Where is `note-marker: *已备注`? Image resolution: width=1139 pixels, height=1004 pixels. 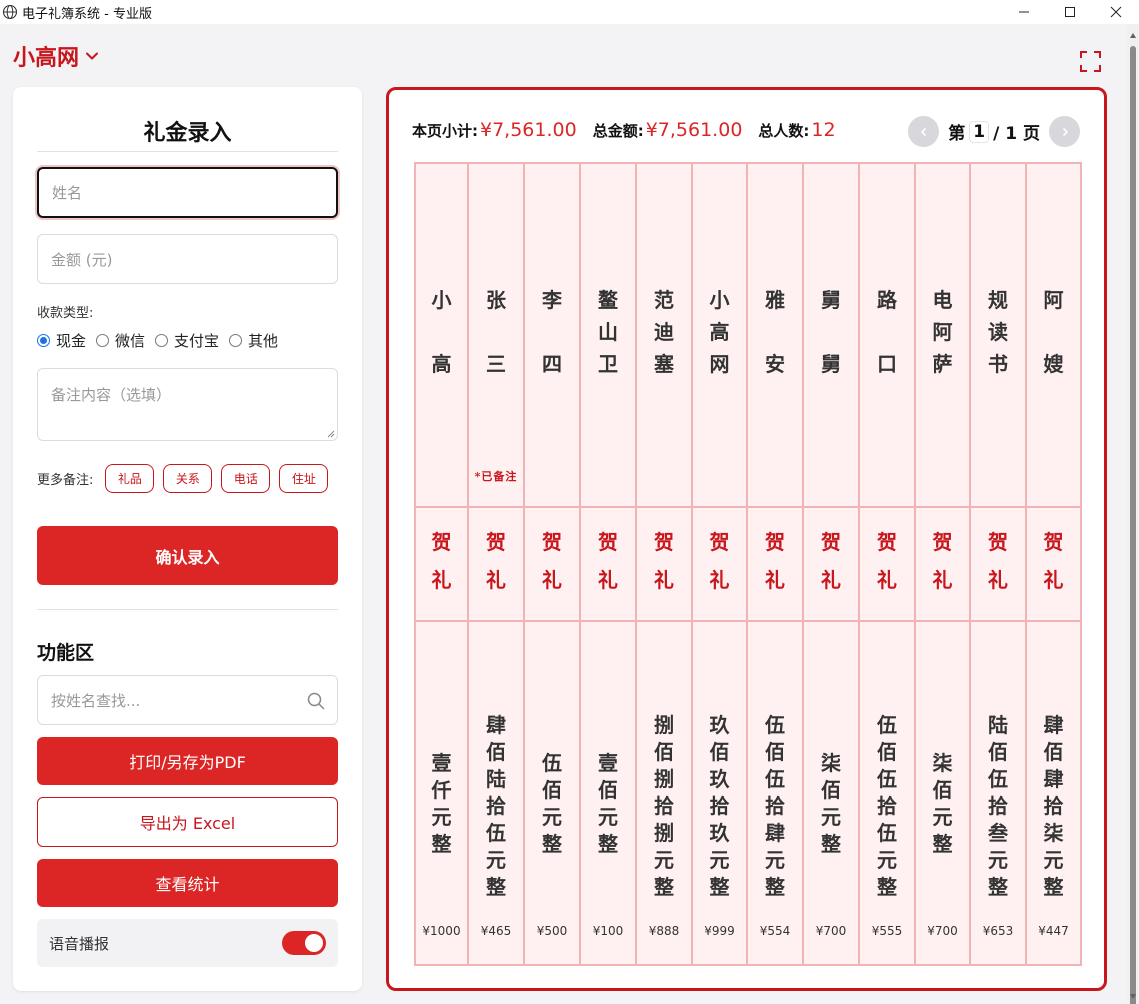
note-marker: *已备注 is located at coordinates (496, 476).